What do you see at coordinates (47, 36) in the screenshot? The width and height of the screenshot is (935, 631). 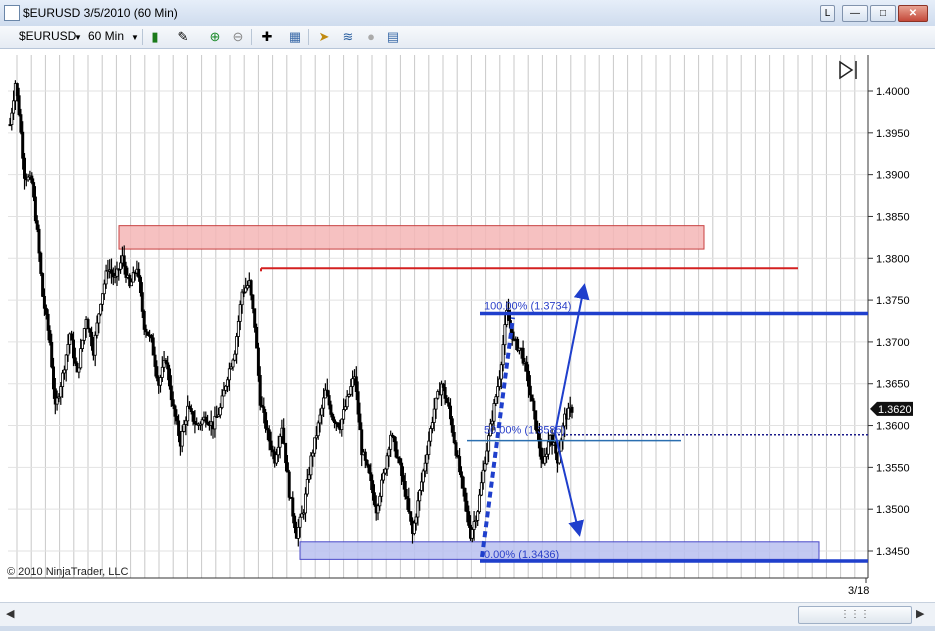 I see `instrument-selector: $EURUSD` at bounding box center [47, 36].